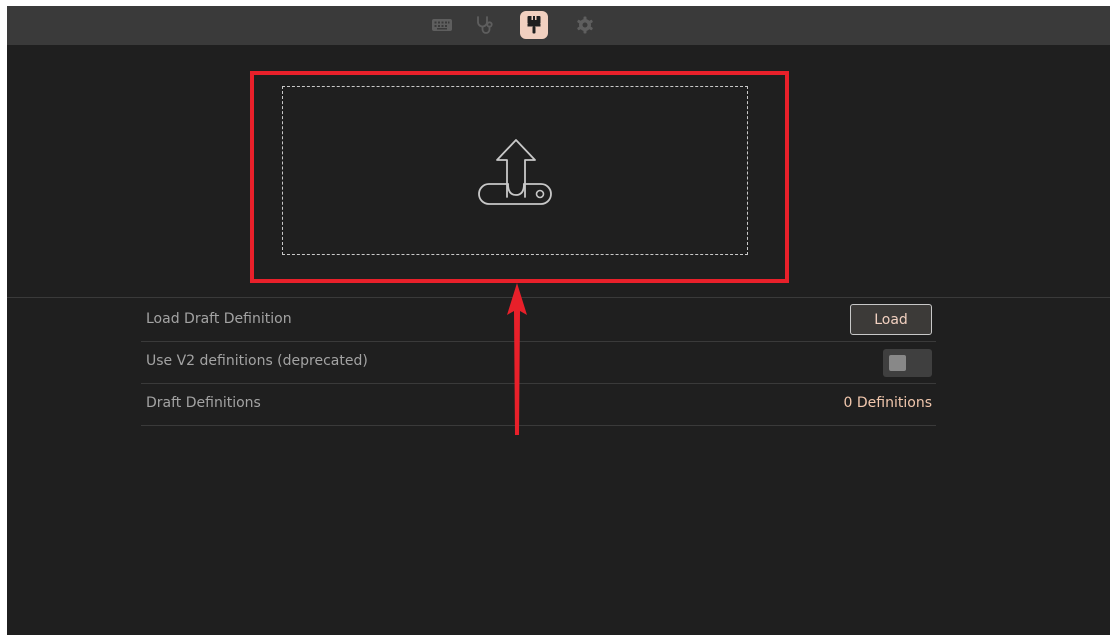 This screenshot has height=635, width=1110. I want to click on use-v2-toggle, so click(907, 363).